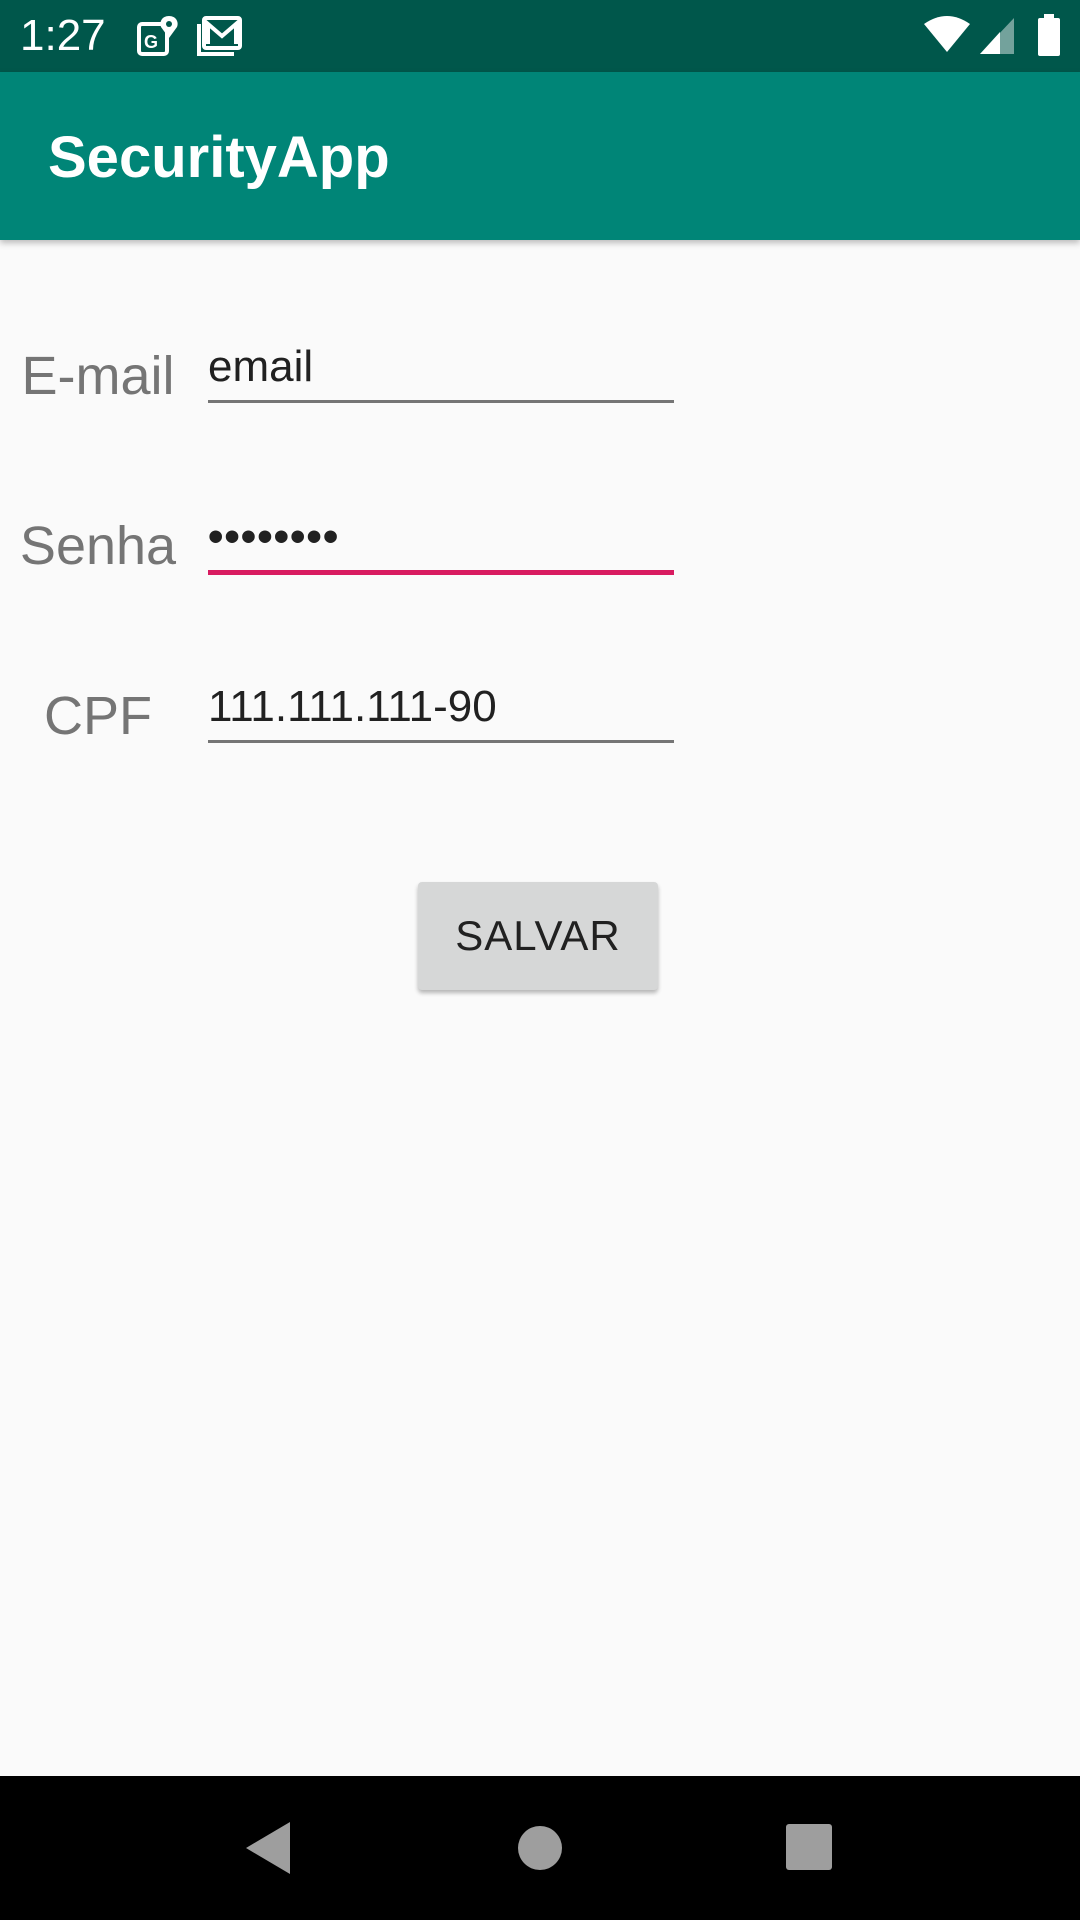 This screenshot has height=1920, width=1080. Describe the element at coordinates (810, 1848) in the screenshot. I see `recents-icon` at that location.